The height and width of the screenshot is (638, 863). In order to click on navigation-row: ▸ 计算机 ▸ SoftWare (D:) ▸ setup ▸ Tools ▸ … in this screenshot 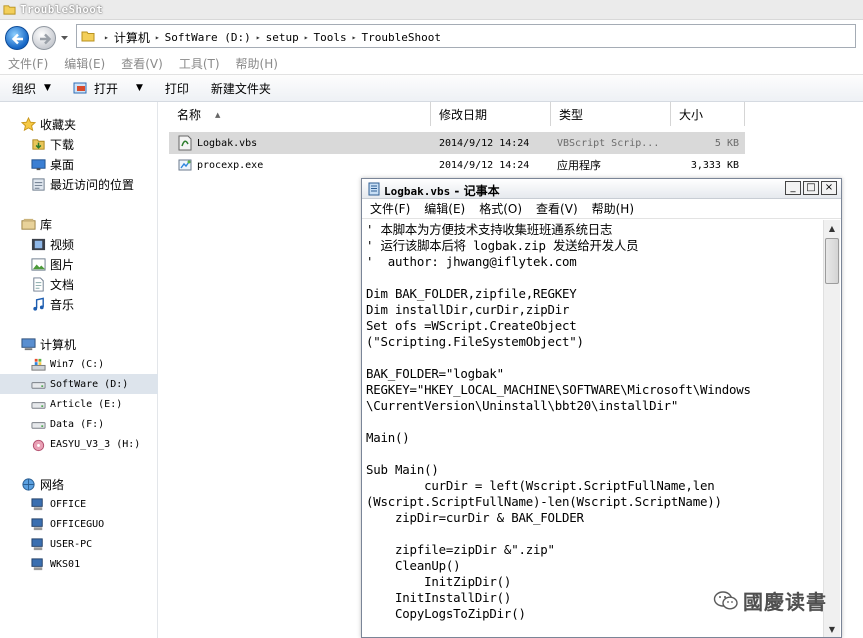, I will do `click(431, 36)`.